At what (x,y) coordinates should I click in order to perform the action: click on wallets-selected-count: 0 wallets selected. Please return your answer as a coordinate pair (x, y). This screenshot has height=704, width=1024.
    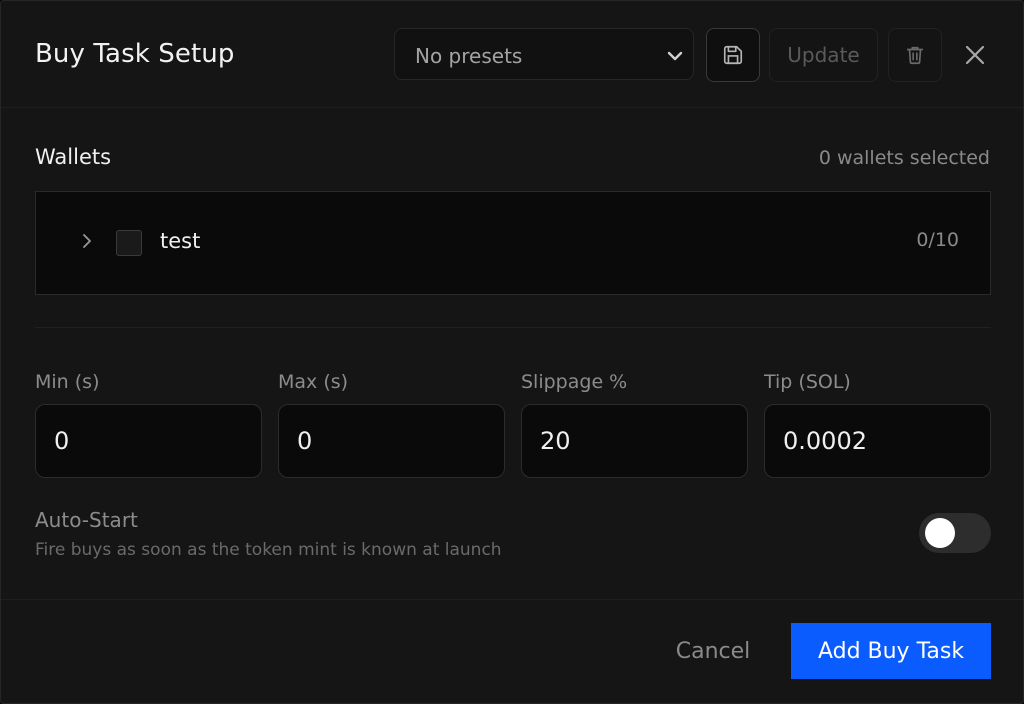
    Looking at the image, I should click on (904, 158).